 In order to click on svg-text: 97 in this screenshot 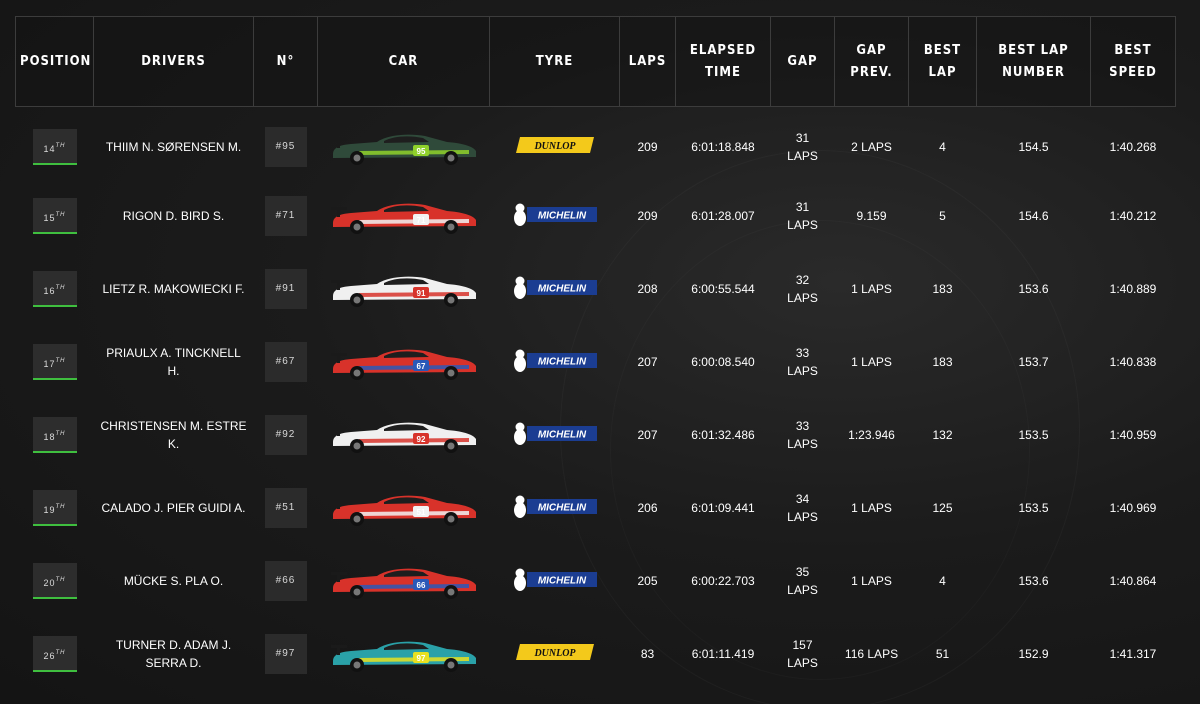, I will do `click(420, 658)`.